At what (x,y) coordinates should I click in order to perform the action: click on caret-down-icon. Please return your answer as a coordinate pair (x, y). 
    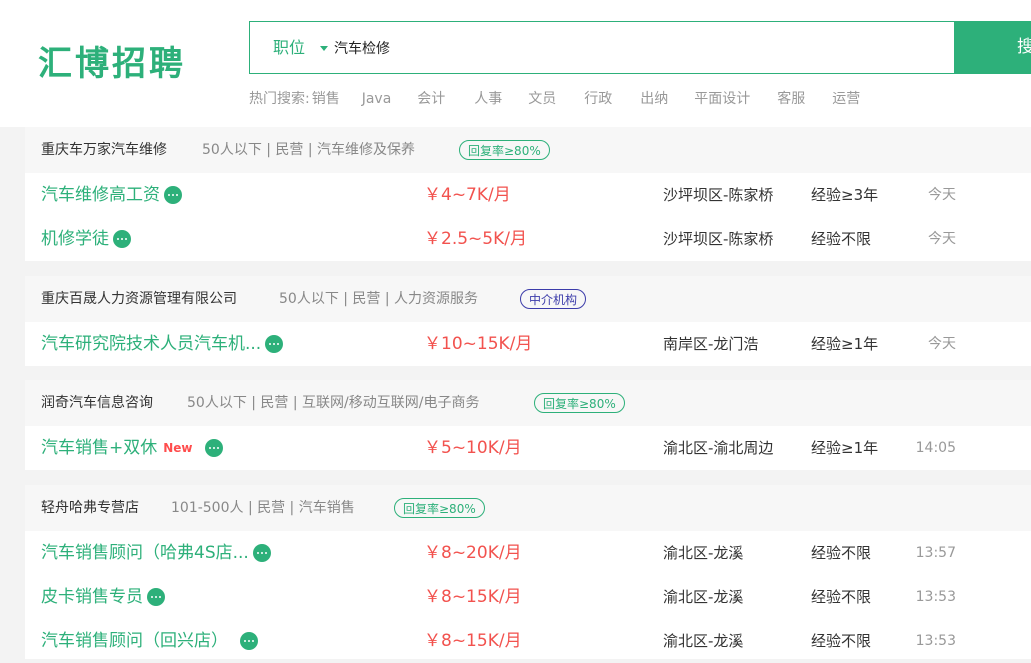
    Looking at the image, I should click on (324, 48).